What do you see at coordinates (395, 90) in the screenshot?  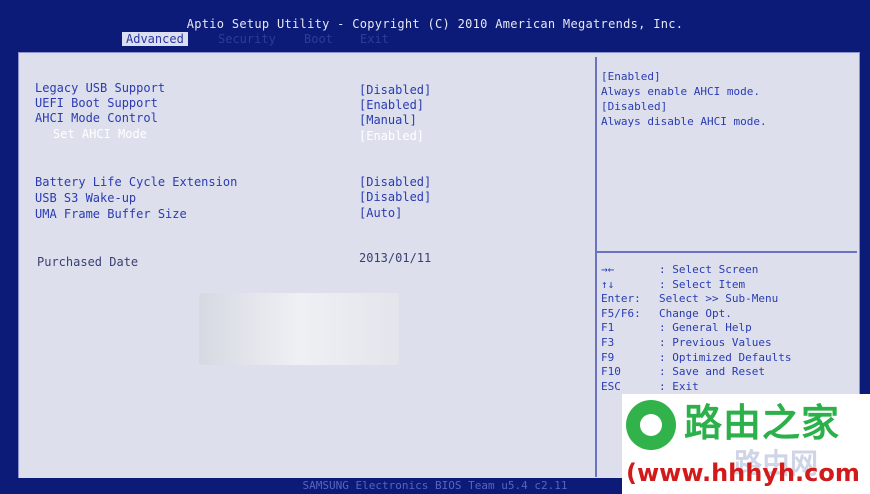 I see `value-legacy-usb-support: [Disabled]` at bounding box center [395, 90].